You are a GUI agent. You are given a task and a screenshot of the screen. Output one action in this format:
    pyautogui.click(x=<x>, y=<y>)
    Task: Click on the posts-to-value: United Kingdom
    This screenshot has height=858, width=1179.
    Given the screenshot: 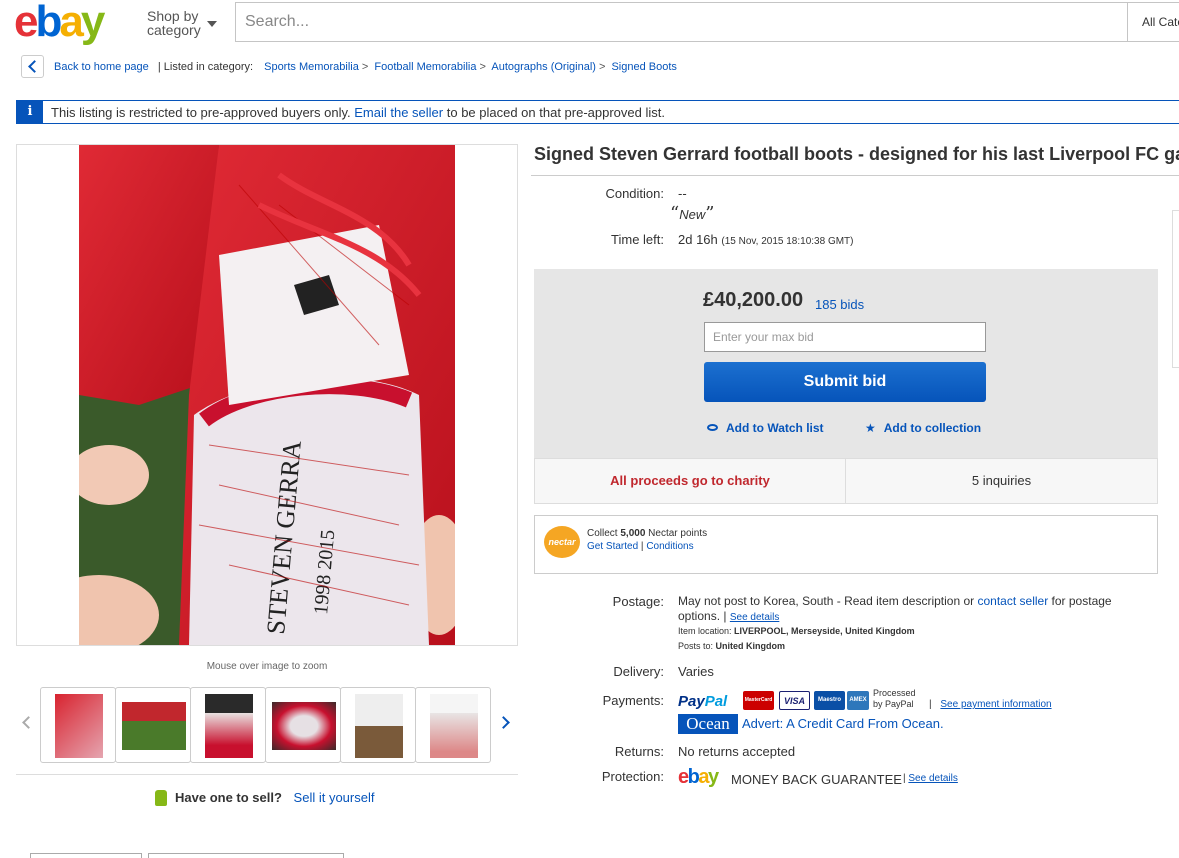 What is the action you would take?
    pyautogui.click(x=750, y=646)
    